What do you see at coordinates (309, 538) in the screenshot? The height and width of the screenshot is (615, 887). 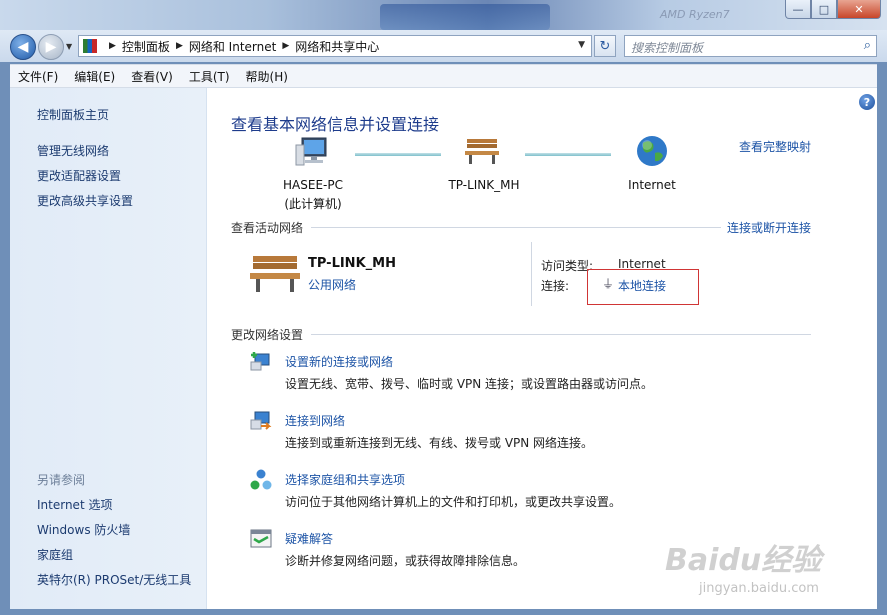 I see `troubleshoot-link: 疑难解答` at bounding box center [309, 538].